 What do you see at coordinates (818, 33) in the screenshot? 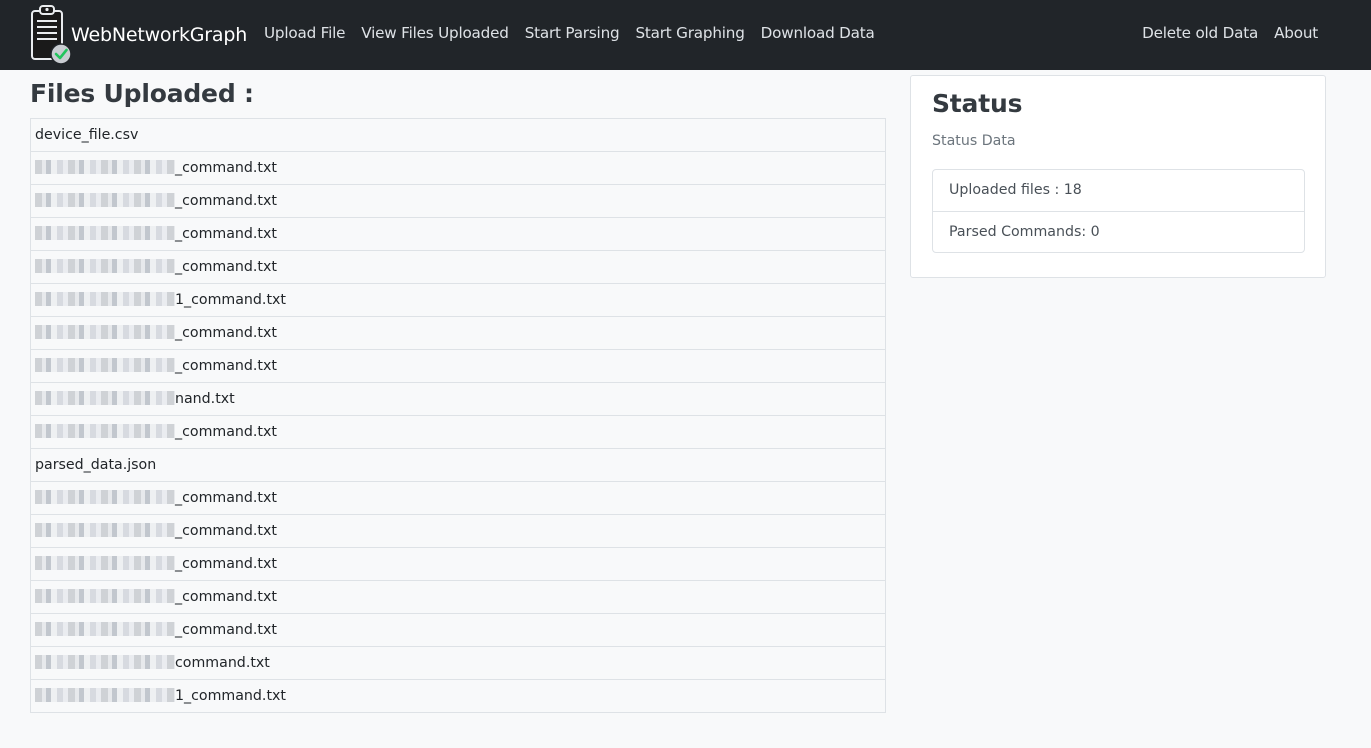
I see `nav-download-data: Download Data` at bounding box center [818, 33].